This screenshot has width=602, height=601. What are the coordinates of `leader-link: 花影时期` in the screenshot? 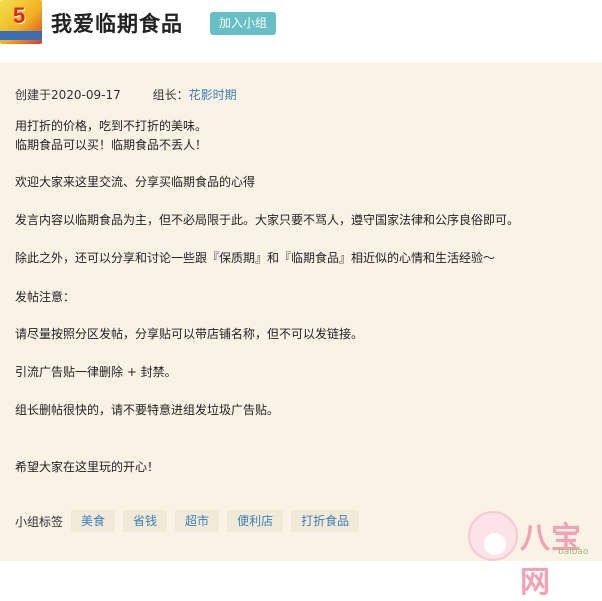 It's located at (213, 95).